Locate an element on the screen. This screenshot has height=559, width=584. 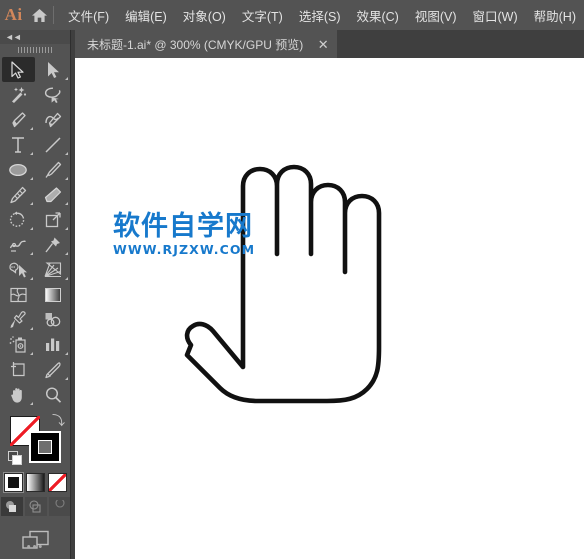
edit-toolbar-button: ••• is located at coordinates (35, 547).